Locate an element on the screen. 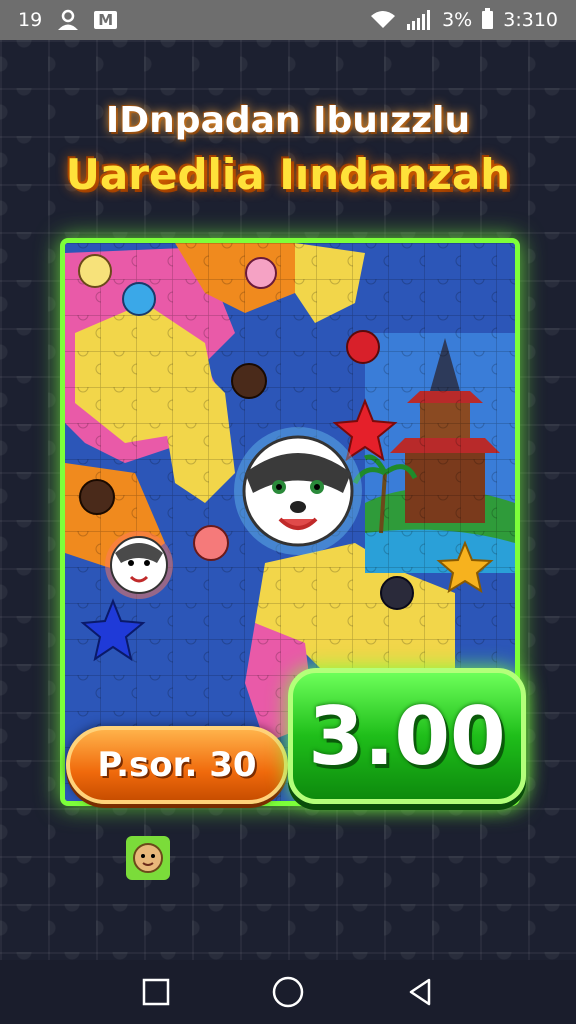 The width and height of the screenshot is (576, 1024). status-time-left: 19 is located at coordinates (30, 20).